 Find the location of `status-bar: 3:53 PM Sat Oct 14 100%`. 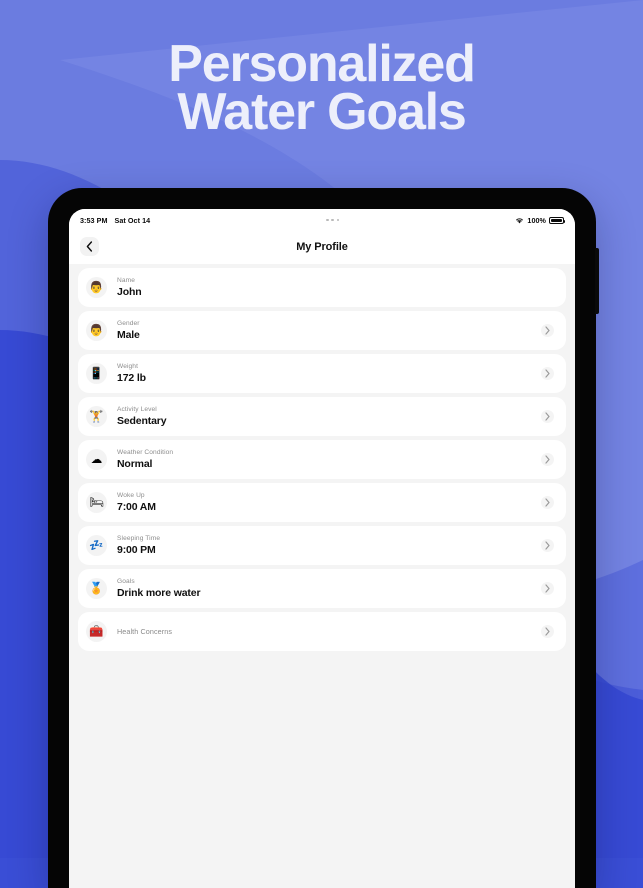

status-bar: 3:53 PM Sat Oct 14 100% is located at coordinates (322, 219).